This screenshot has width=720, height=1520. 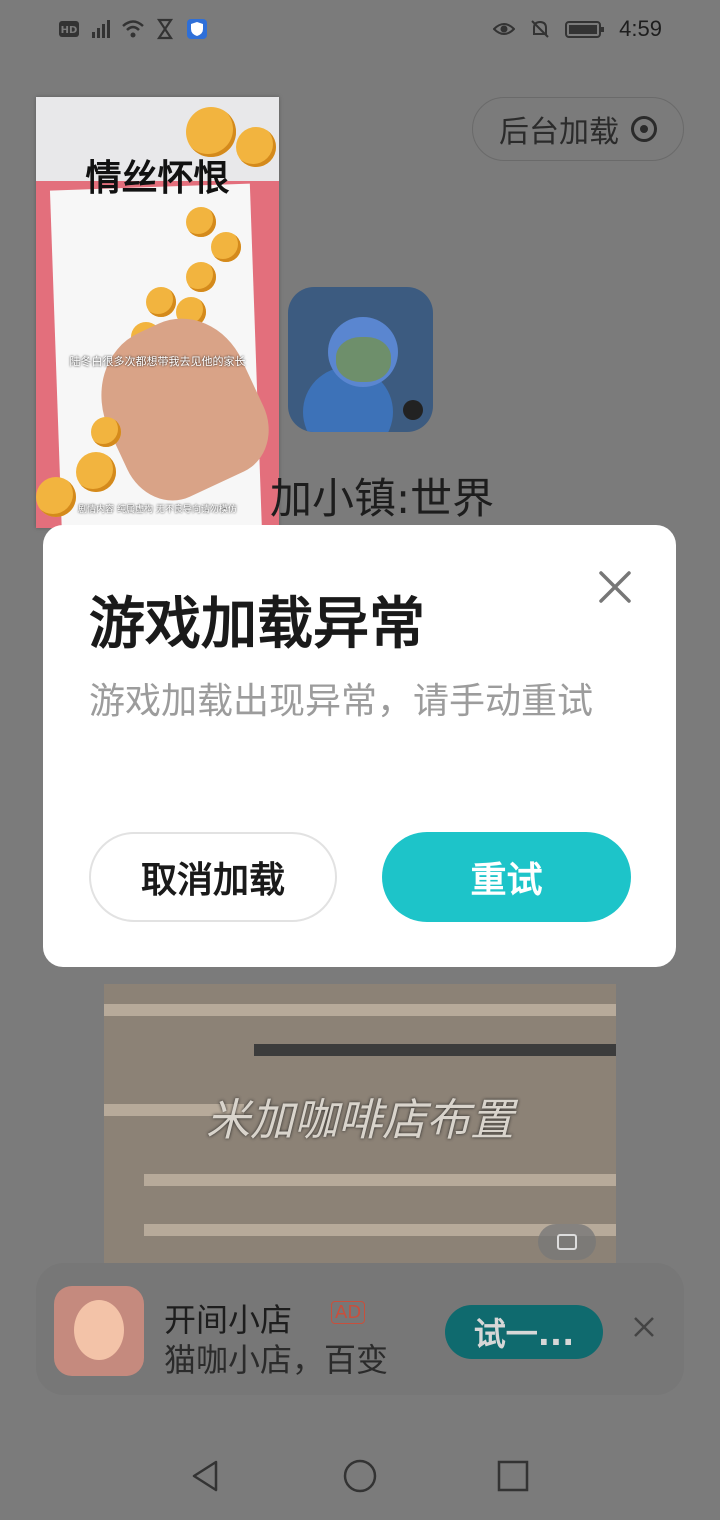 What do you see at coordinates (99, 1331) in the screenshot?
I see `ad-app-icon` at bounding box center [99, 1331].